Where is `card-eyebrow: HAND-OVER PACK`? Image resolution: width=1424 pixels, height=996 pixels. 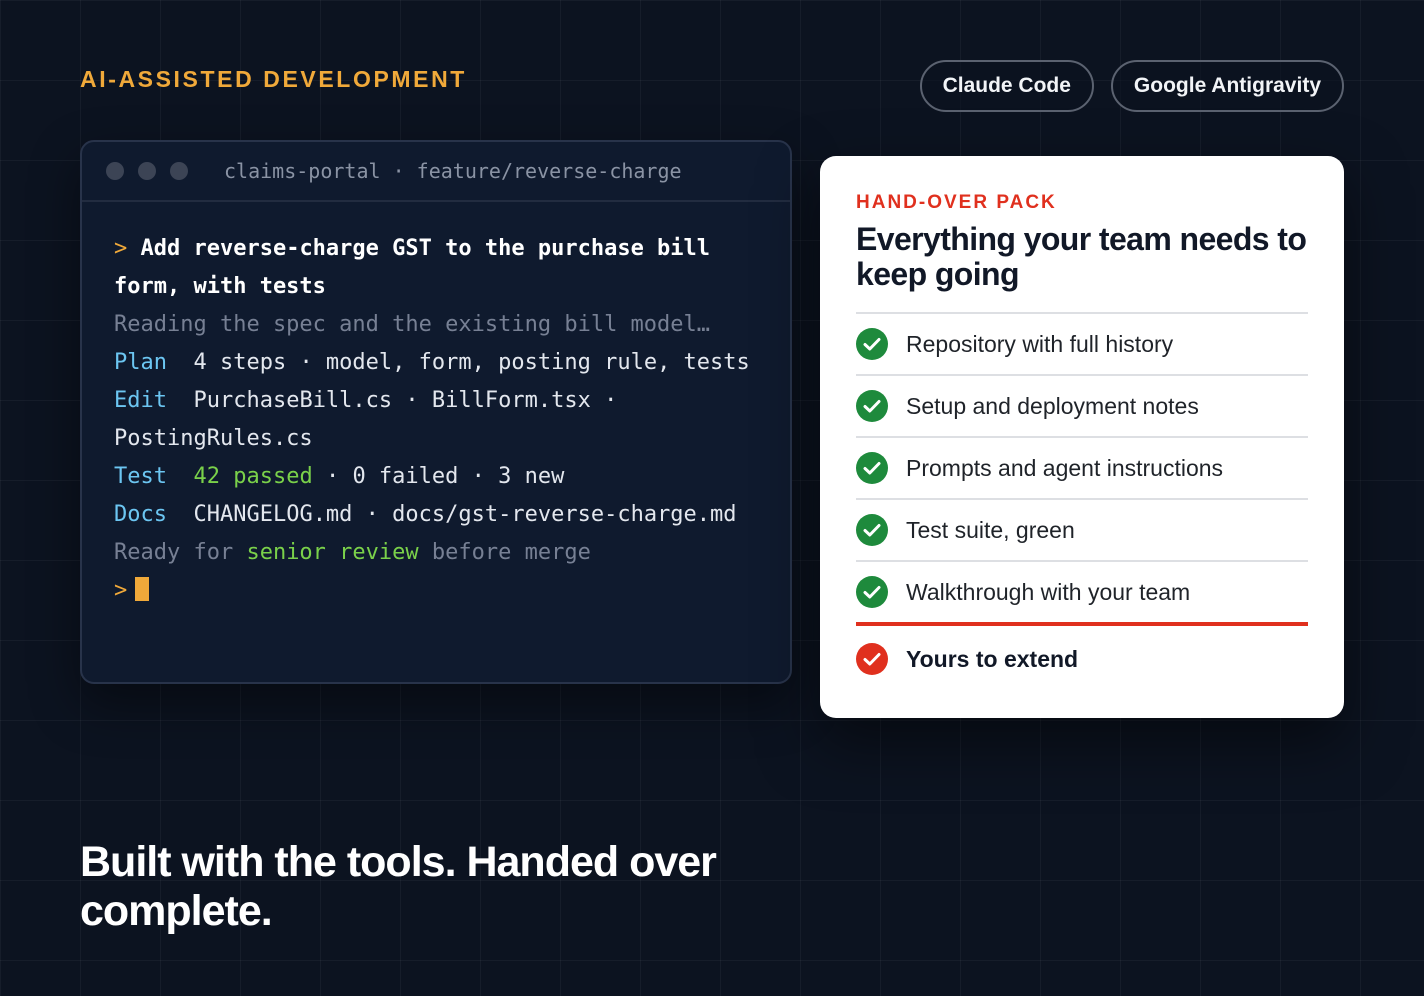
card-eyebrow: HAND-OVER PACK is located at coordinates (956, 202).